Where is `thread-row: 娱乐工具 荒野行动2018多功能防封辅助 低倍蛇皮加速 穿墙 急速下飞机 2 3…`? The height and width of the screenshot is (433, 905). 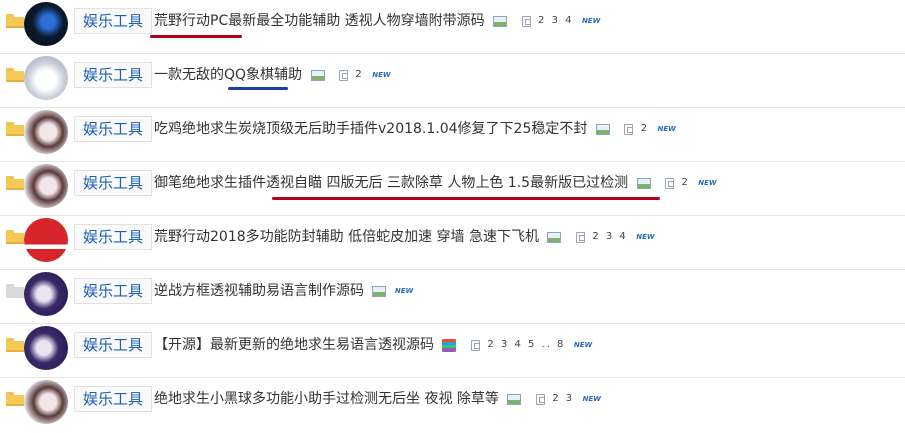
thread-row: 娱乐工具 荒野行动2018多功能防封辅助 低倍蛇皮加速 穿墙 急速下飞机 2 3… is located at coordinates (452, 243).